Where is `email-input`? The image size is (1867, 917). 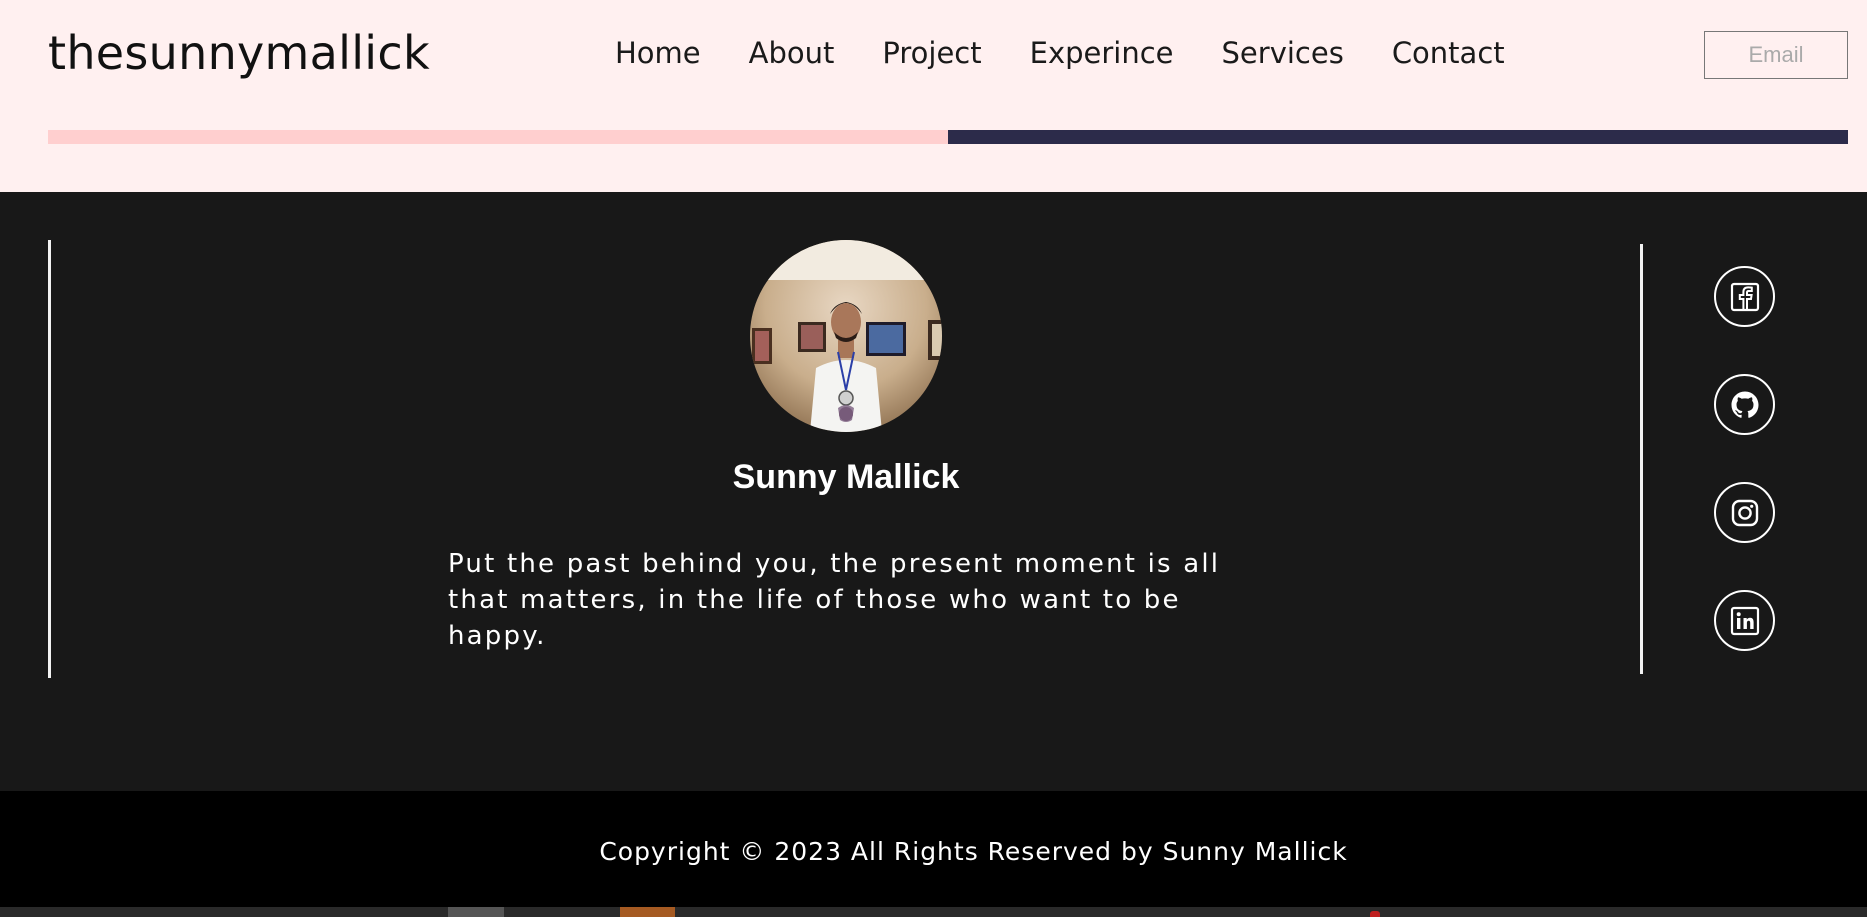 email-input is located at coordinates (1776, 55).